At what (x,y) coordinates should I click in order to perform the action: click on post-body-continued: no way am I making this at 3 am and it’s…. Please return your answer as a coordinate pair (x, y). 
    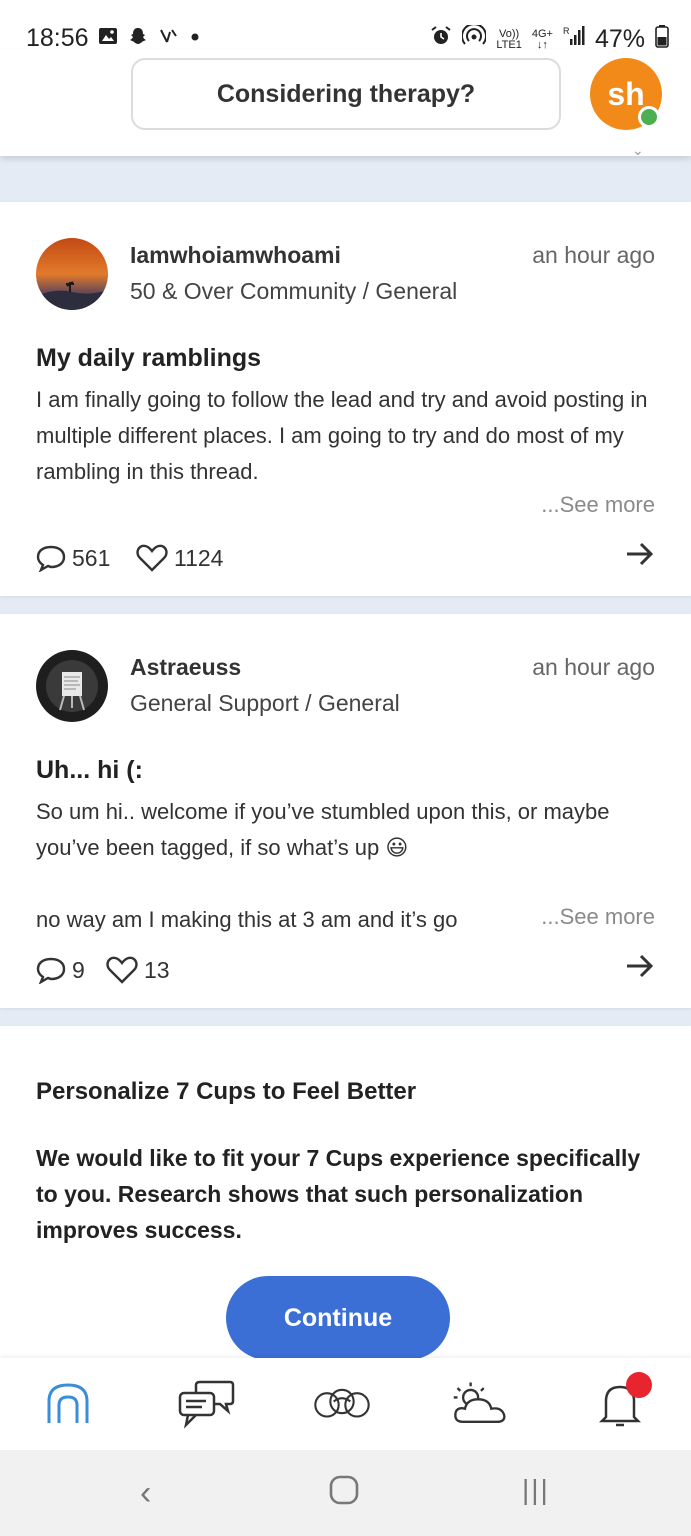
    Looking at the image, I should click on (247, 919).